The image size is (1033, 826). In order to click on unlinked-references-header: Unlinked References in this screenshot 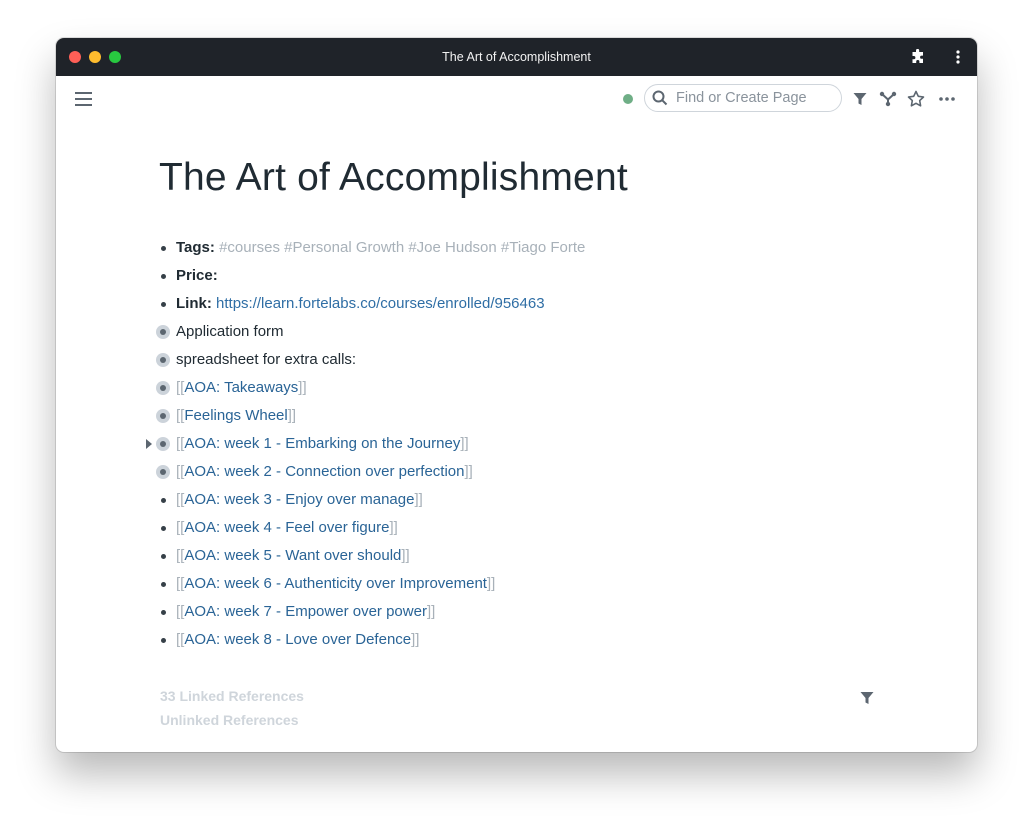, I will do `click(229, 720)`.